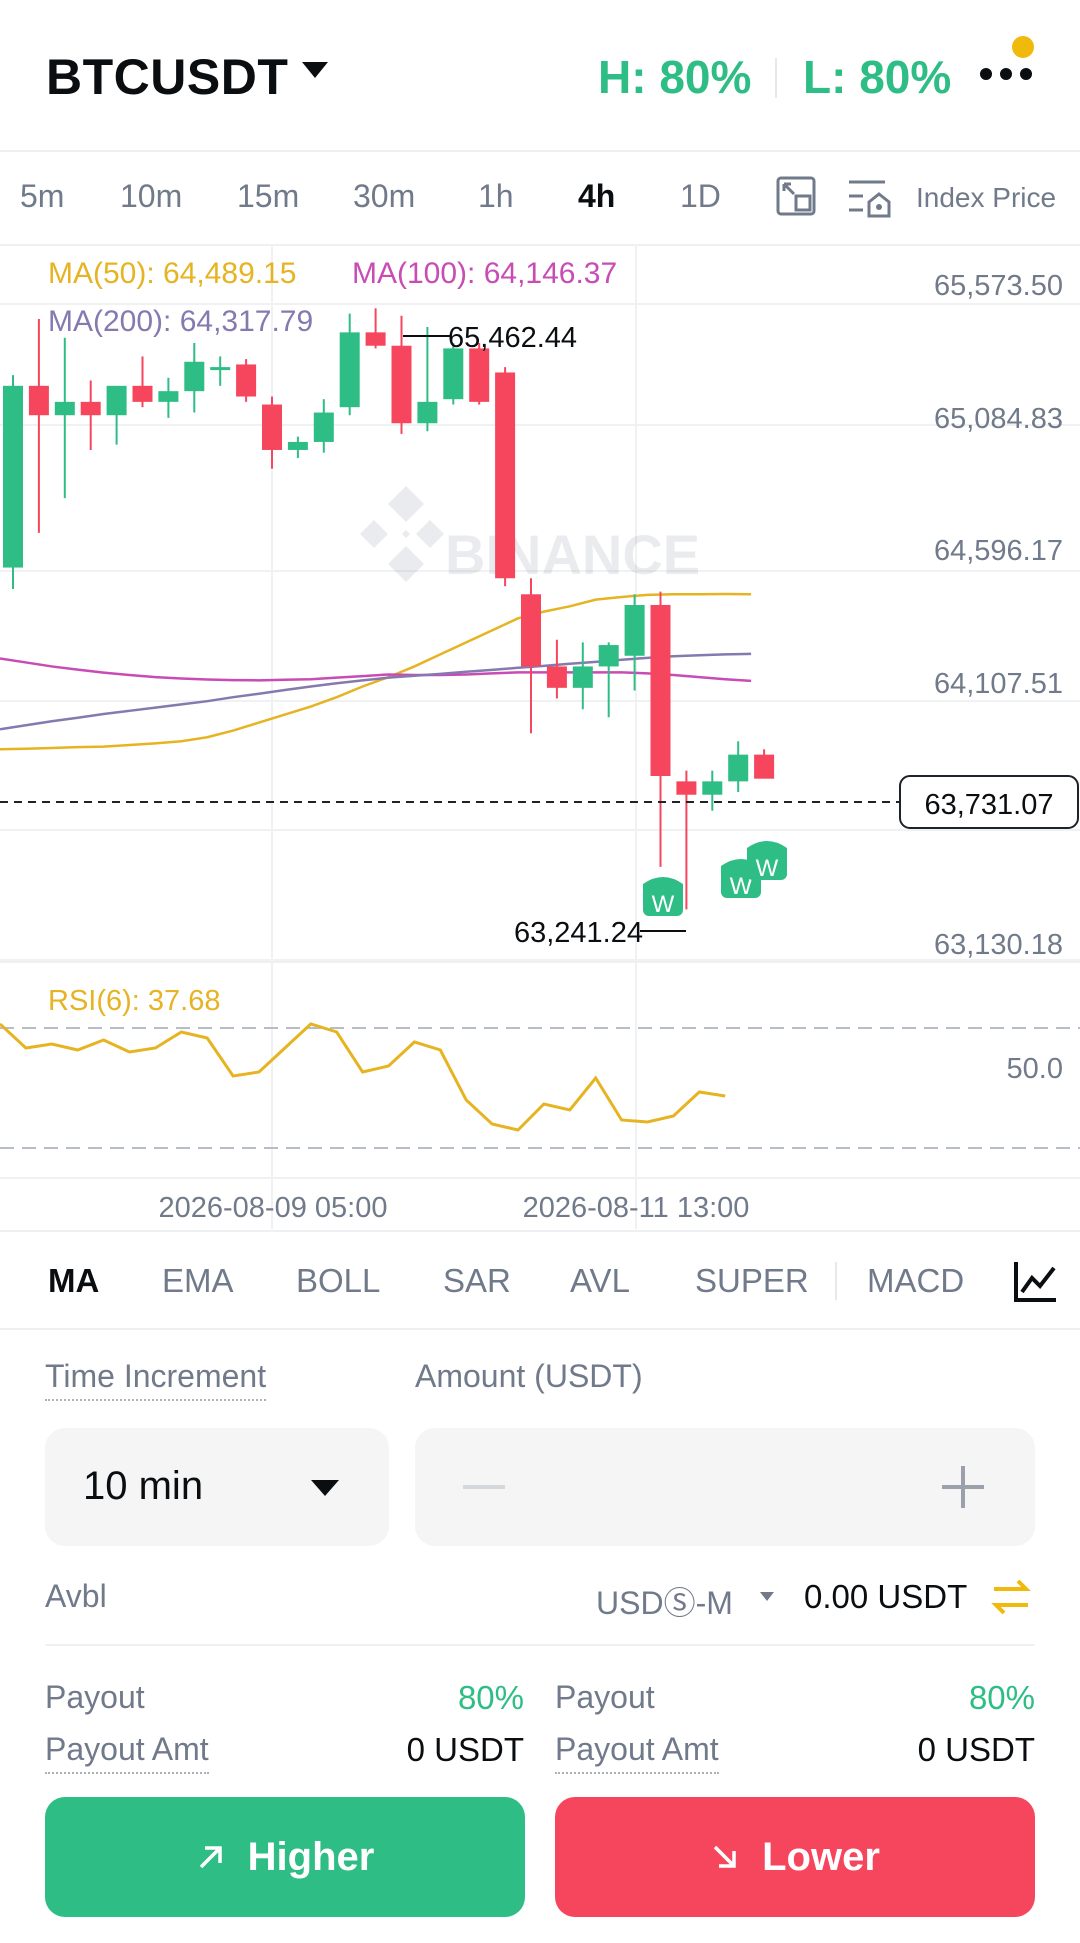  Describe the element at coordinates (724, 1856) in the screenshot. I see `arrow-down-right-icon` at that location.